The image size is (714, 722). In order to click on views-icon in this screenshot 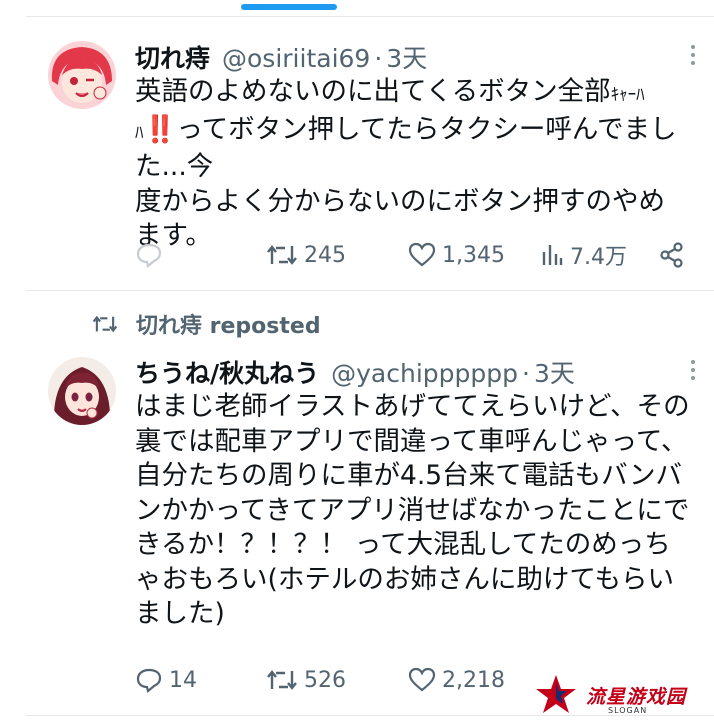, I will do `click(552, 255)`.